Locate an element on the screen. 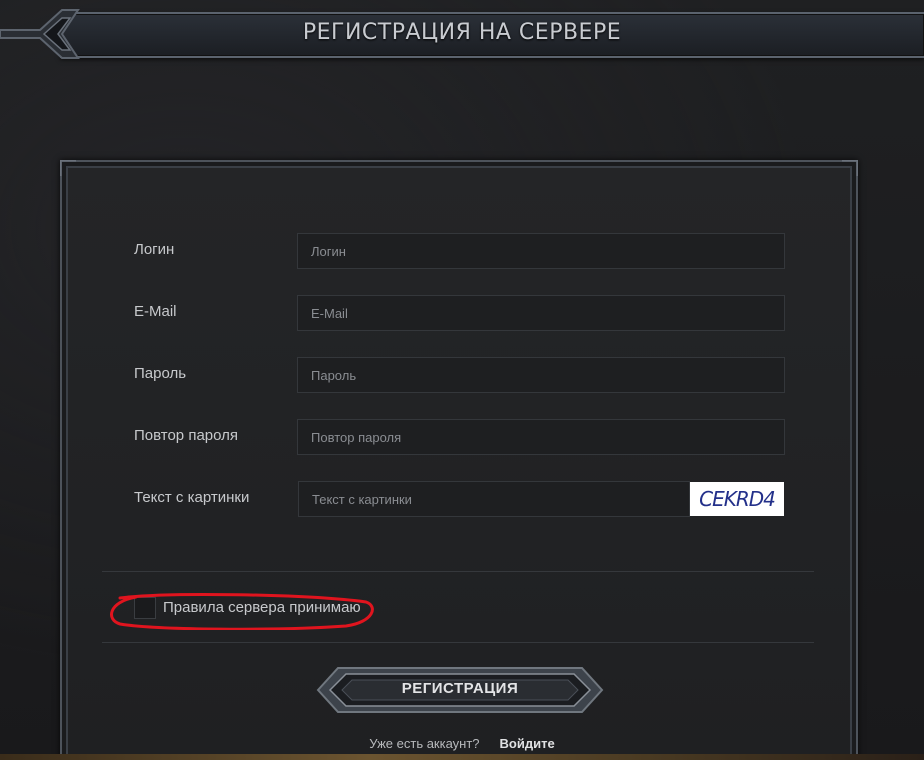 The image size is (924, 760). register-button: РЕГИСТРАЦИЯ is located at coordinates (460, 690).